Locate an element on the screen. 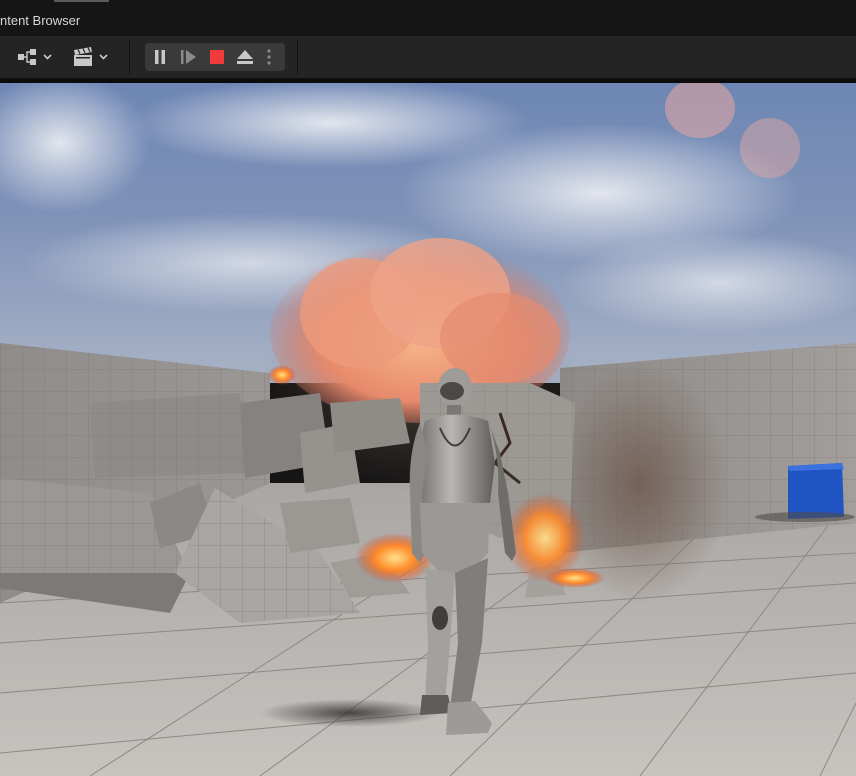 This screenshot has height=776, width=856. node-graph-icon is located at coordinates (35, 57).